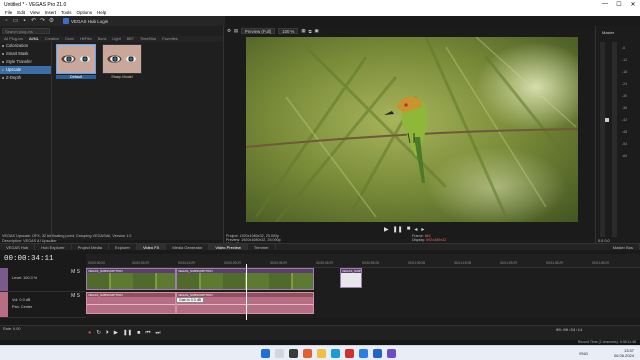 This screenshot has height=360, width=640. I want to click on preview-zoom-select: 100 %, so click(288, 31).